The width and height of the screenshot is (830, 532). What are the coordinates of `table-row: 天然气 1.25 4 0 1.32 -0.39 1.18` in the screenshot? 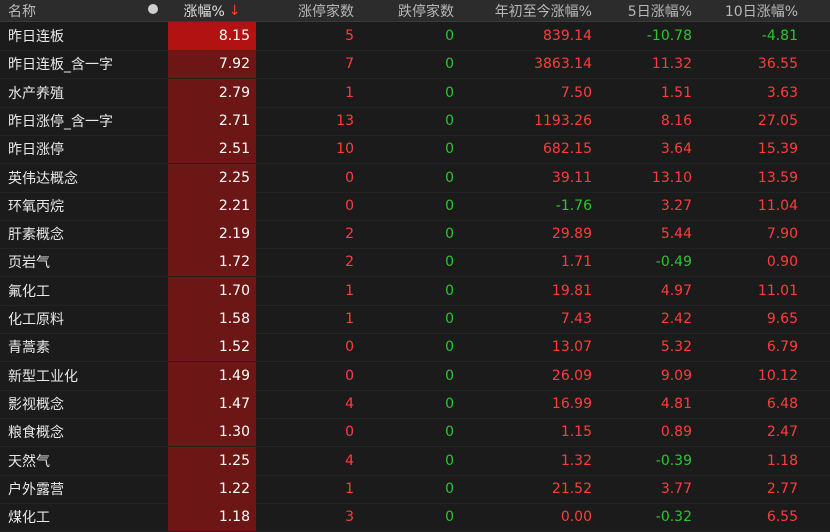 It's located at (415, 461).